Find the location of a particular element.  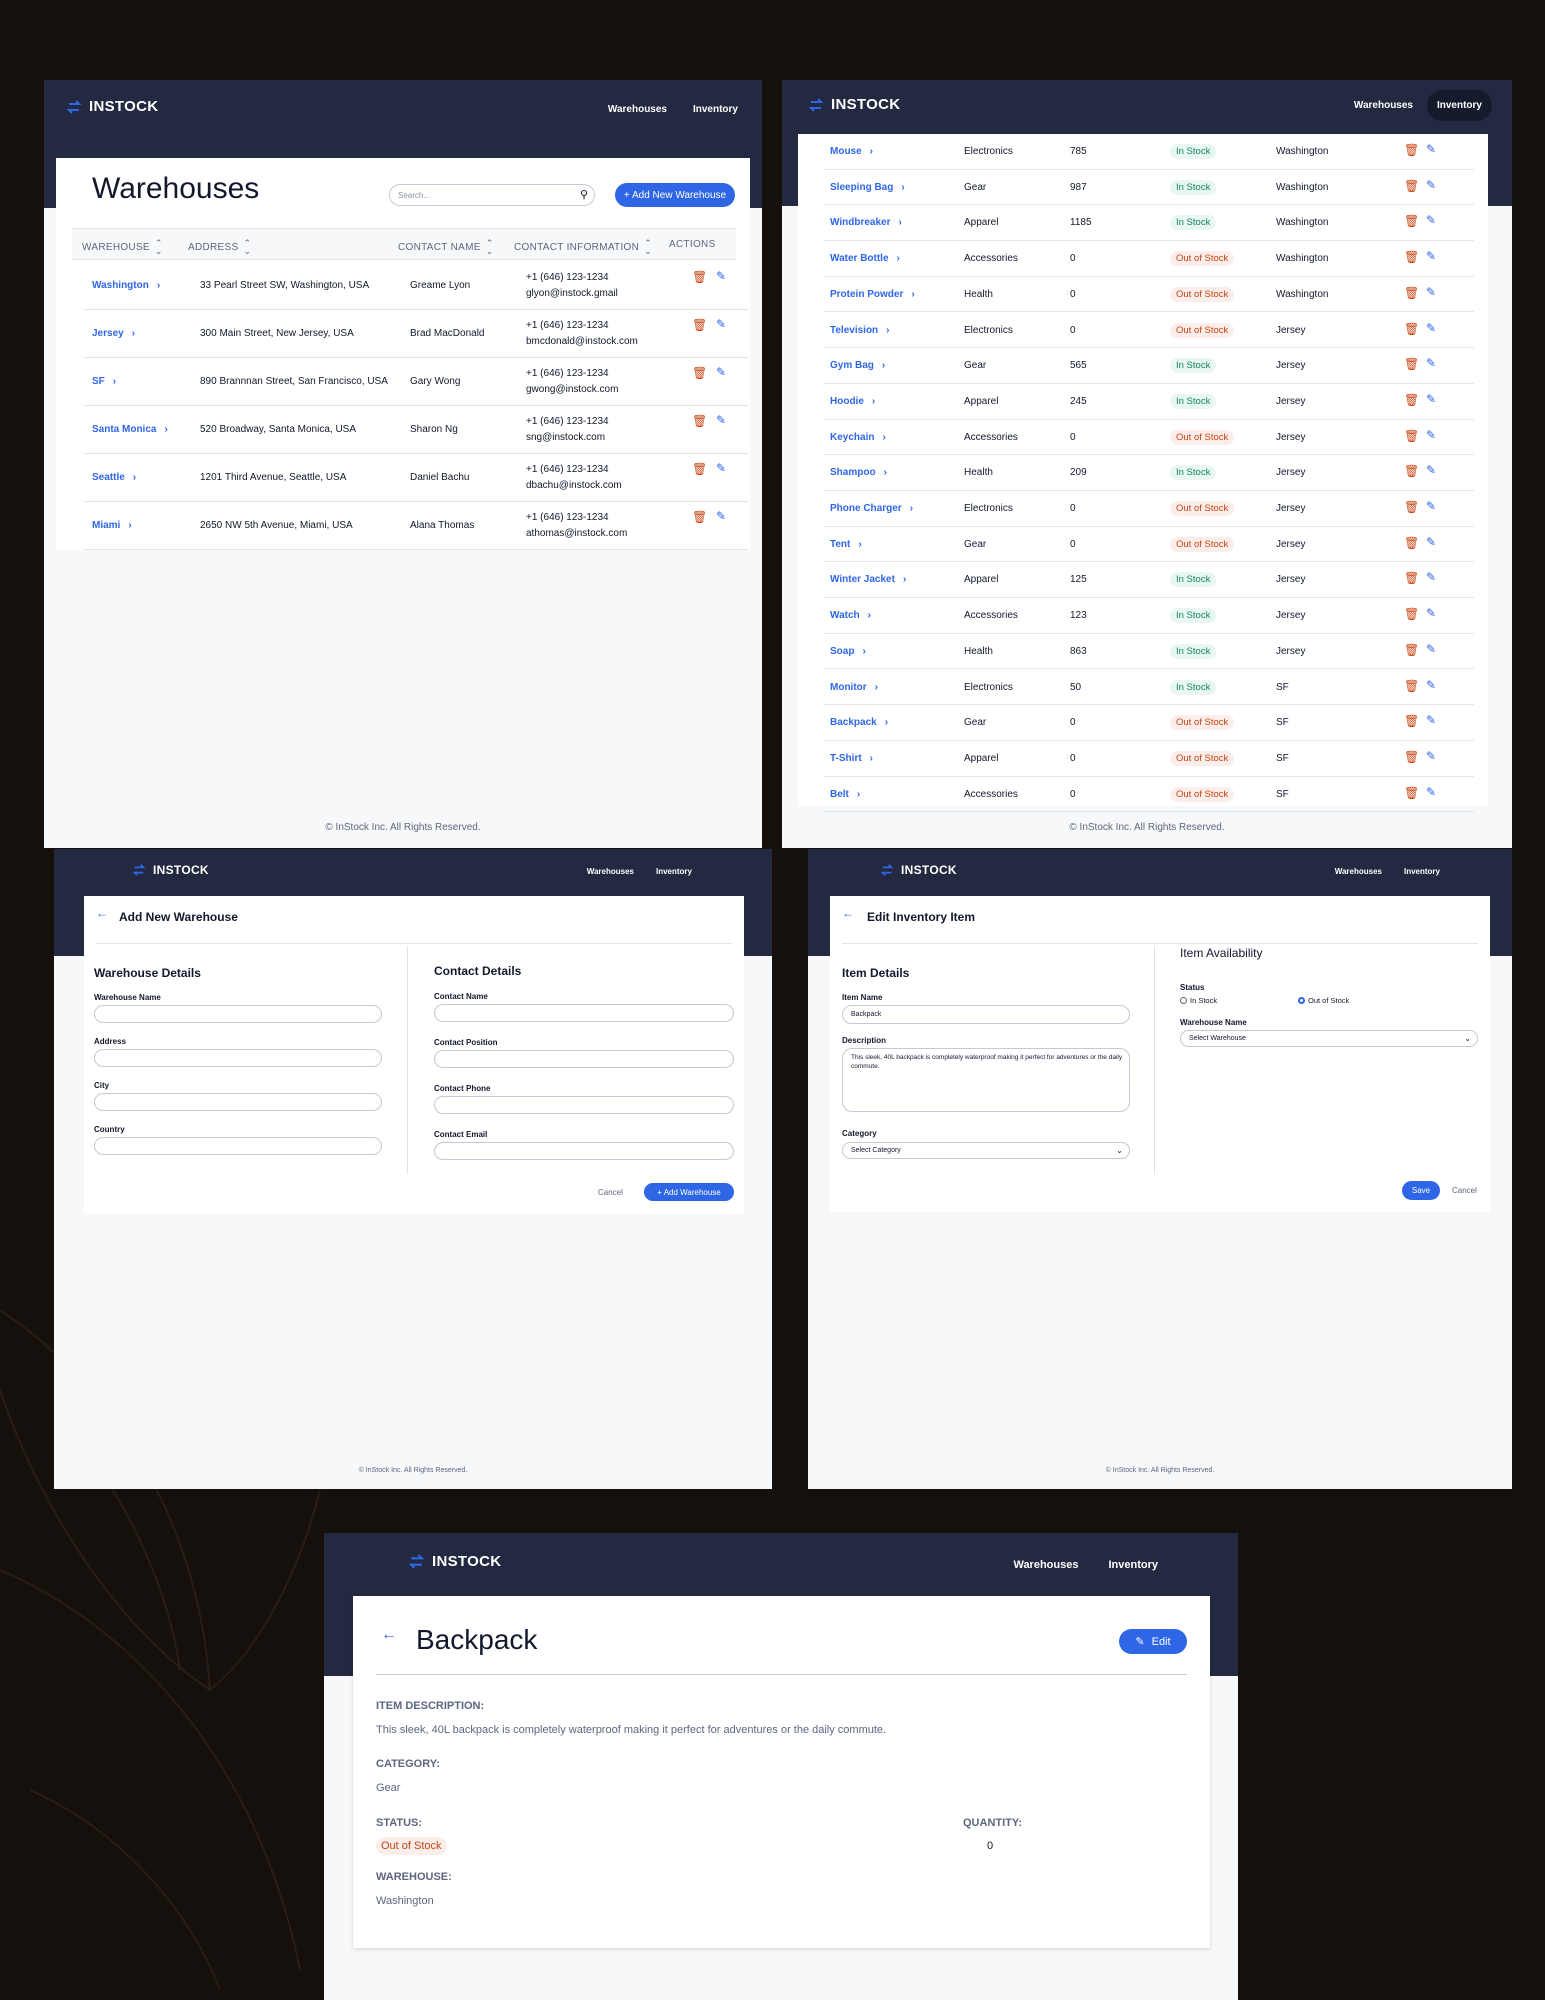

item-link: Water Bottle › is located at coordinates (865, 258).